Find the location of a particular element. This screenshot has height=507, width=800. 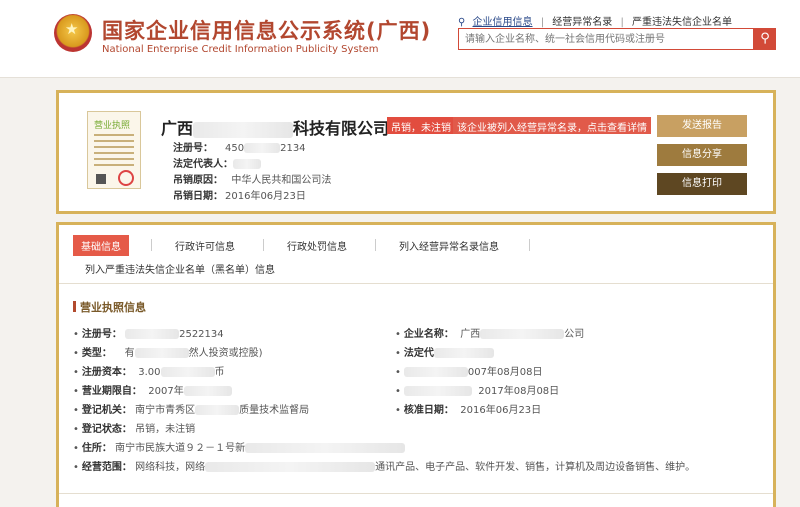

field-label: 法定代 is located at coordinates (418, 353).